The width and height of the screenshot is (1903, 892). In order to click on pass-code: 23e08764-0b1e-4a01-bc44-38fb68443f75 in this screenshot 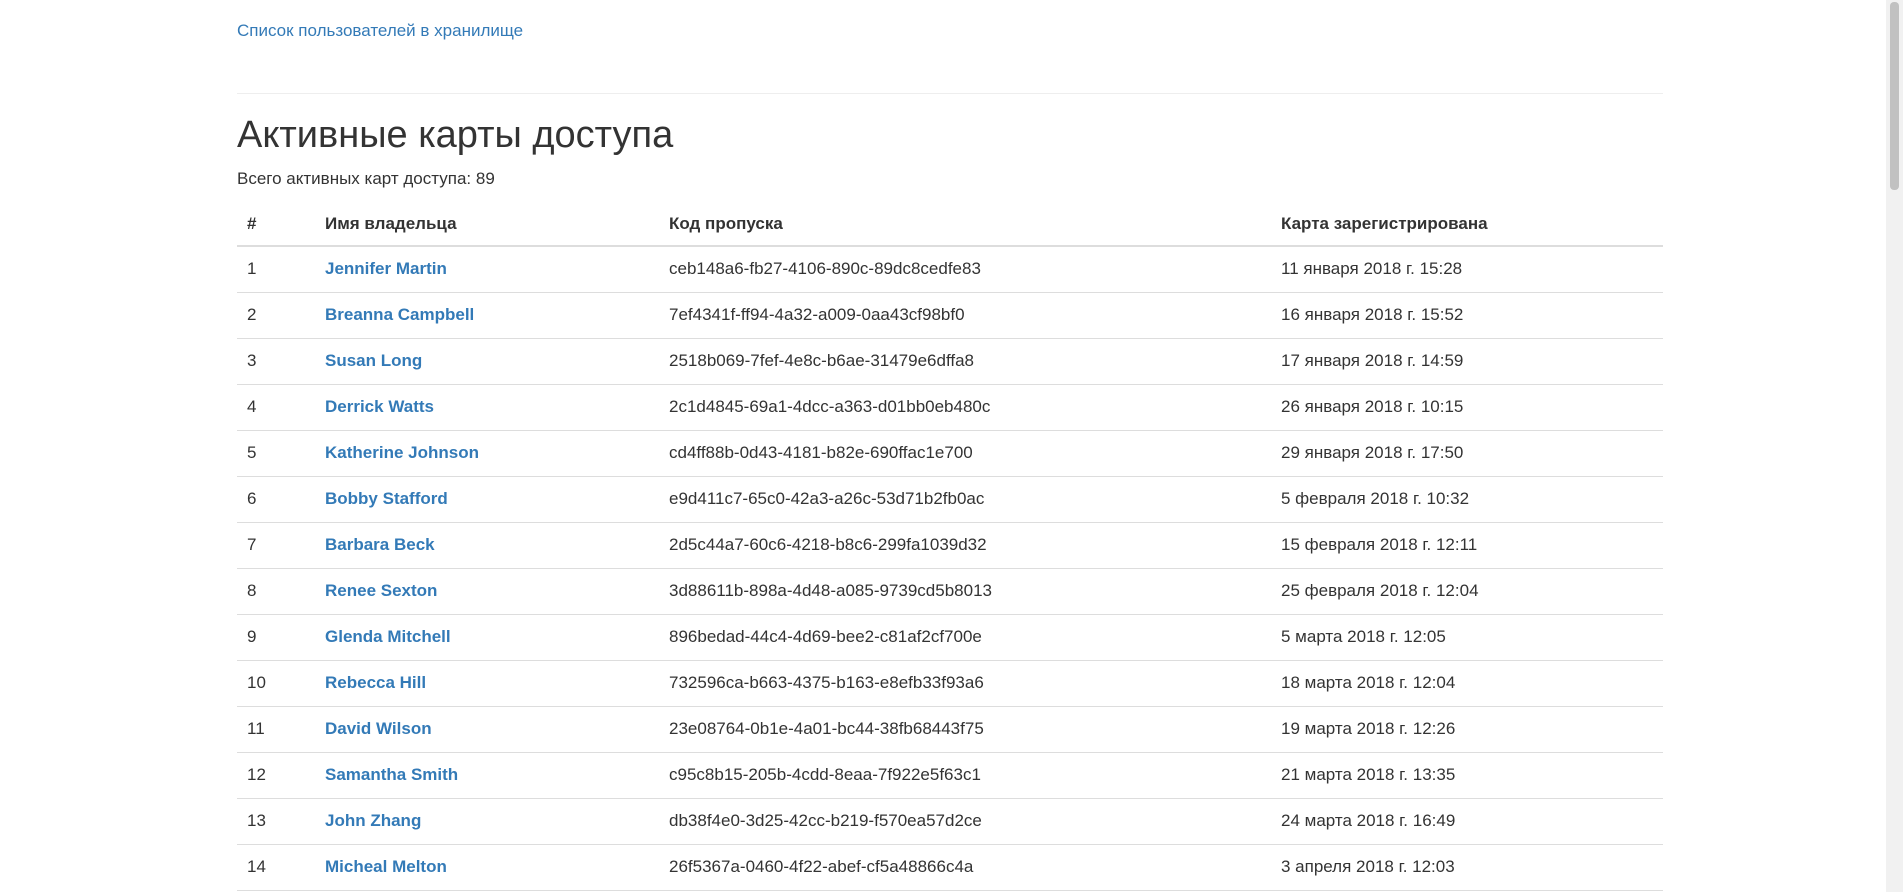, I will do `click(965, 729)`.